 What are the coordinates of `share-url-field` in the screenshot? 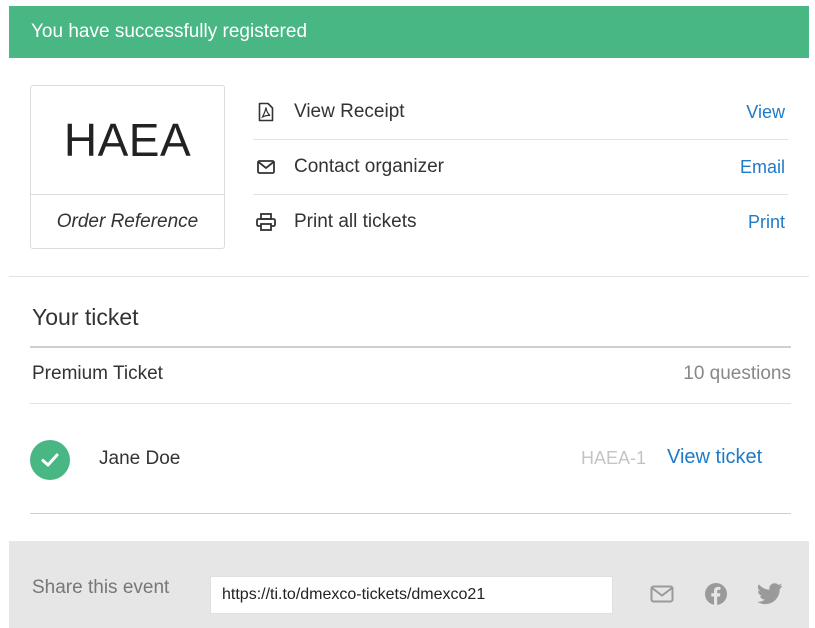 It's located at (411, 595).